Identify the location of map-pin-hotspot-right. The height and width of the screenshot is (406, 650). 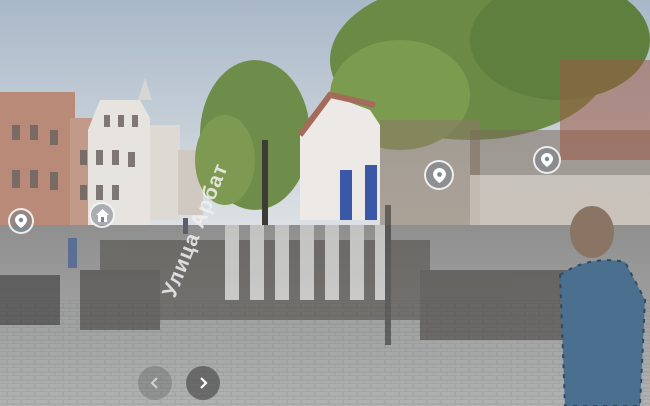
(547, 160).